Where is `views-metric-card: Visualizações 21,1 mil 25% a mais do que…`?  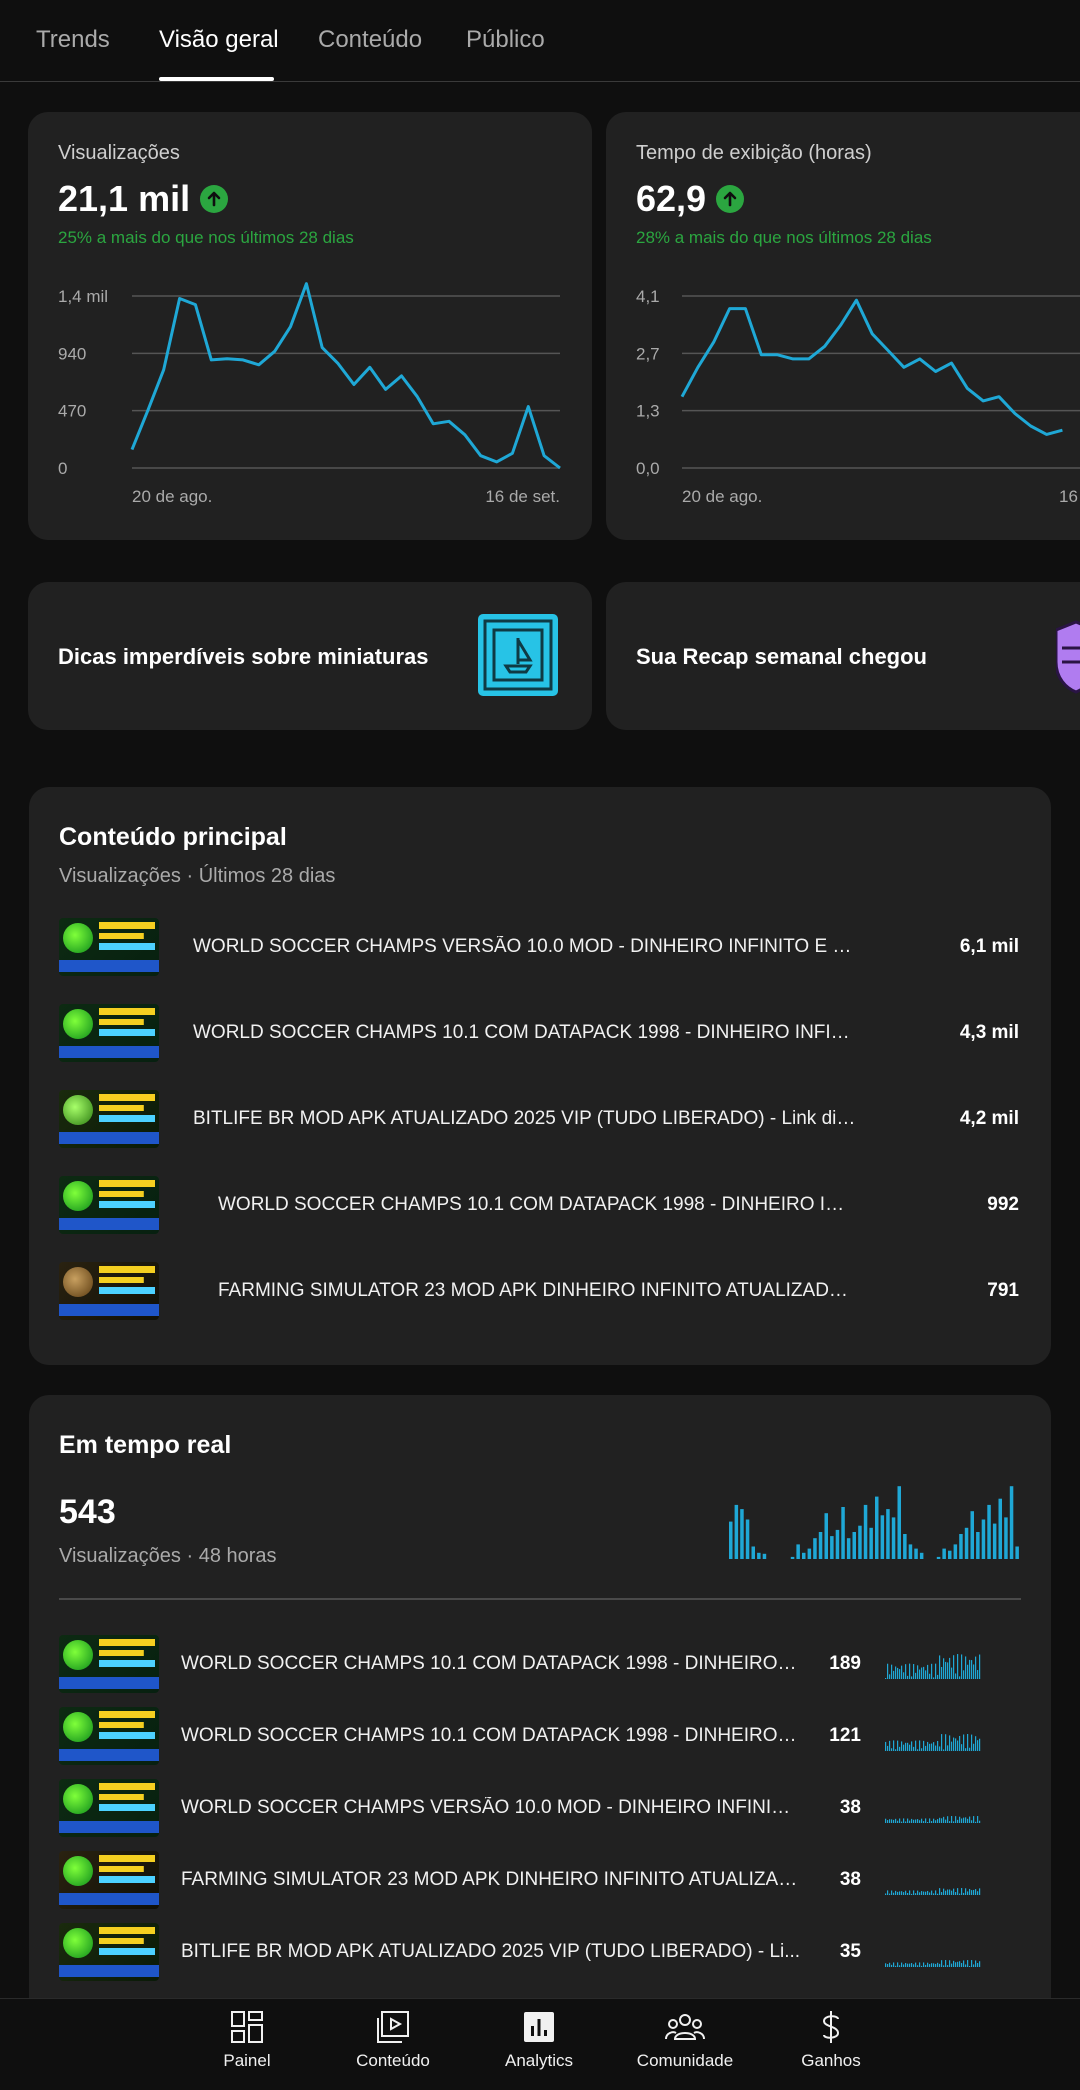 views-metric-card: Visualizações 21,1 mil 25% a mais do que… is located at coordinates (310, 326).